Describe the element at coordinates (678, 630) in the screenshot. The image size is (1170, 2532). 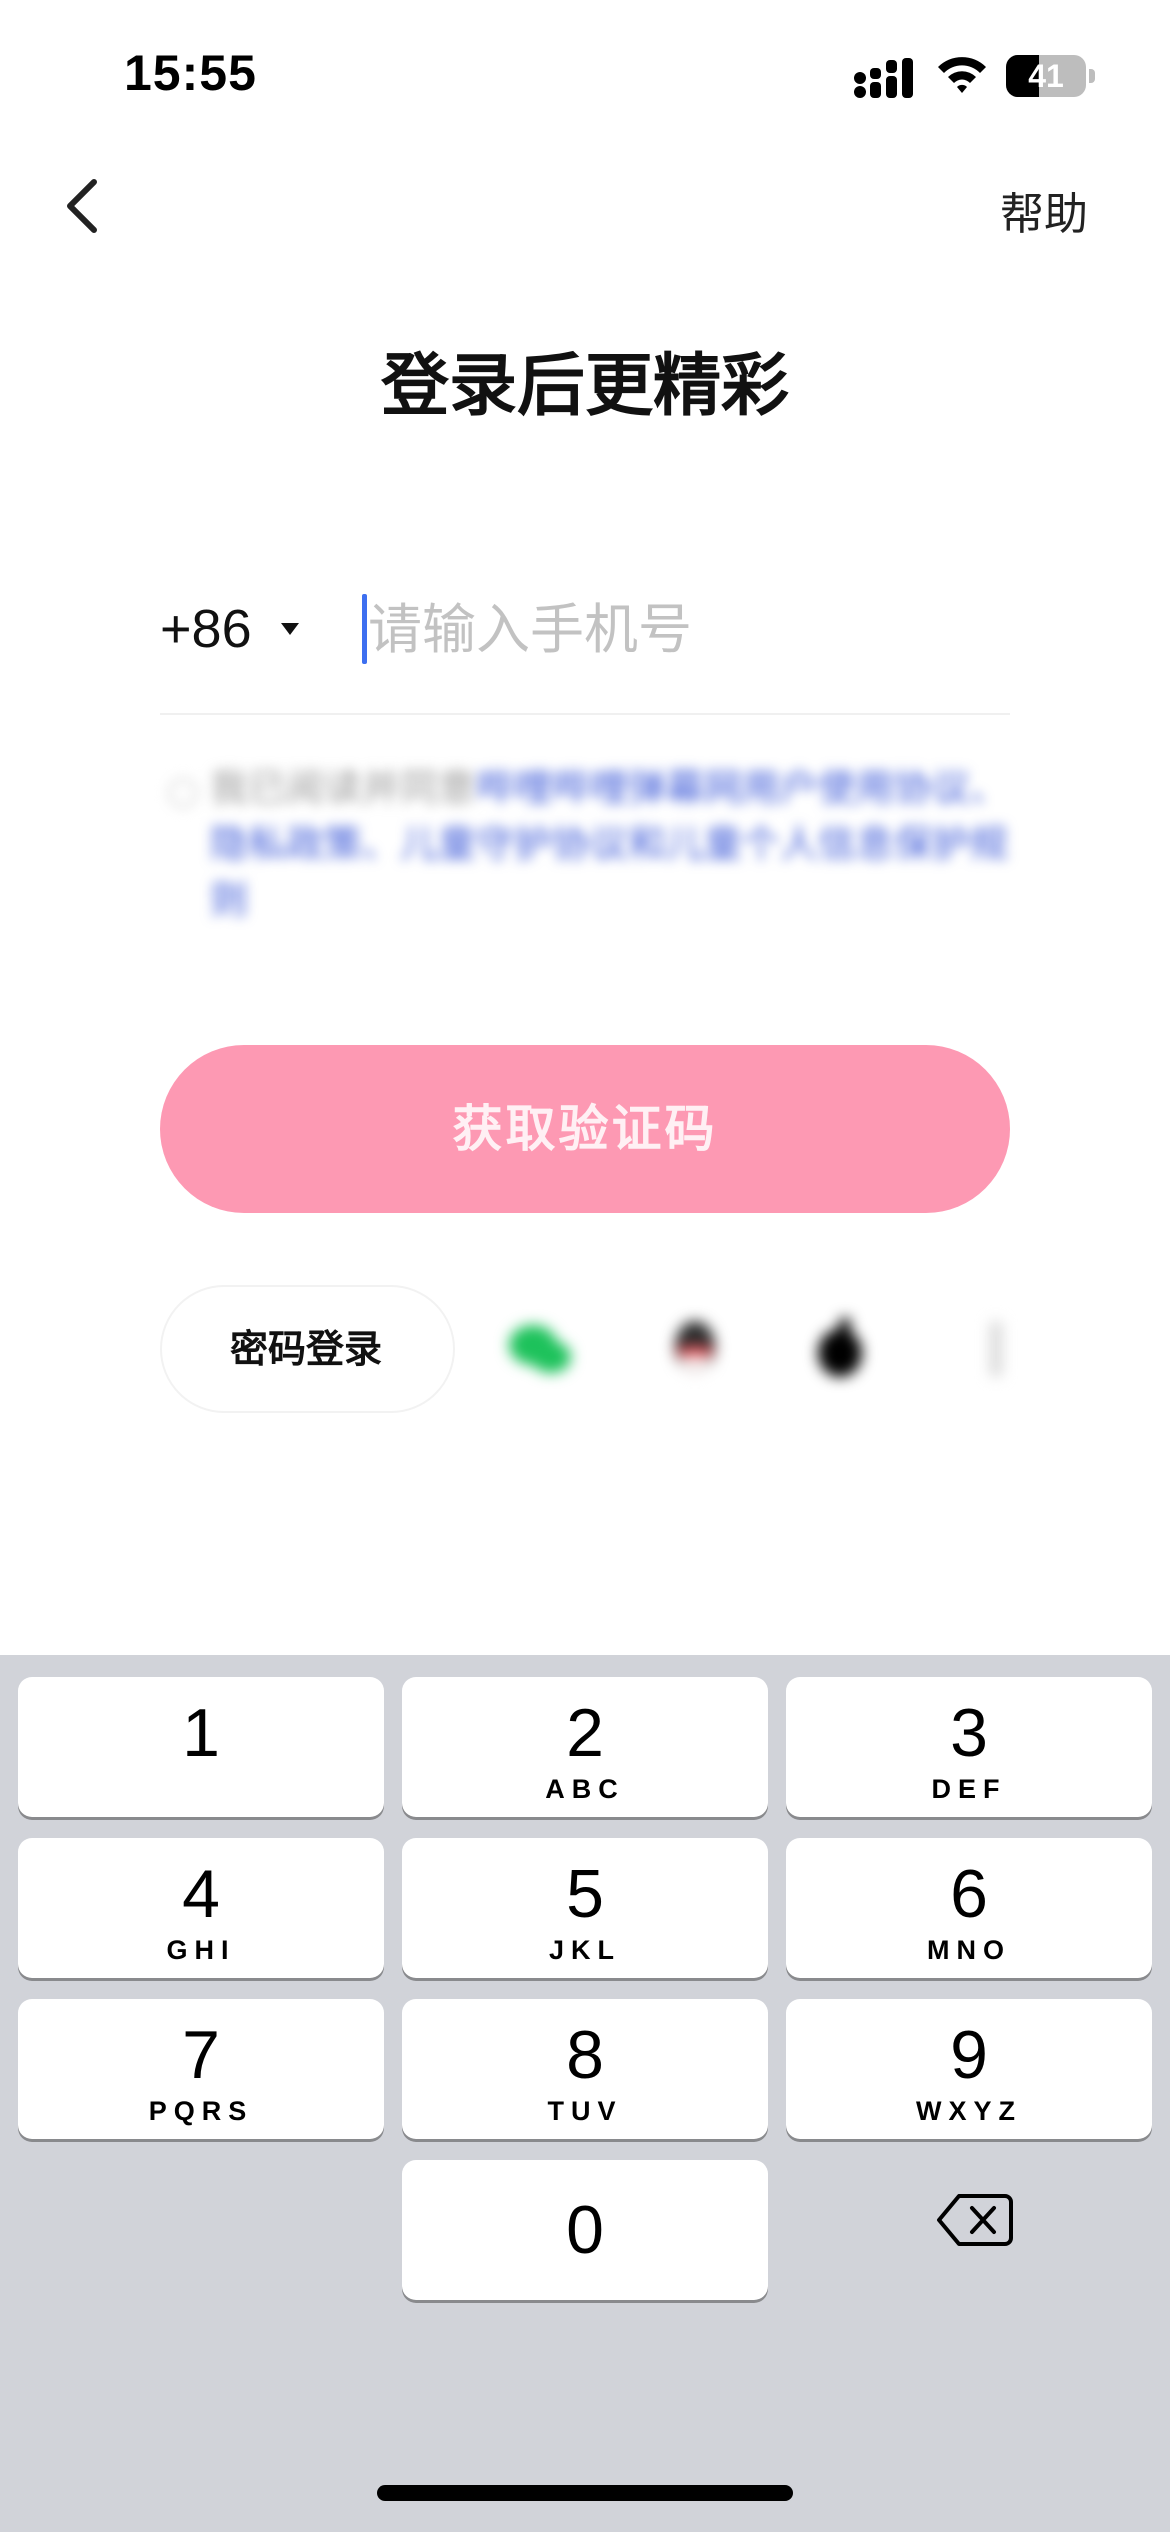
I see `phone-number-input` at that location.